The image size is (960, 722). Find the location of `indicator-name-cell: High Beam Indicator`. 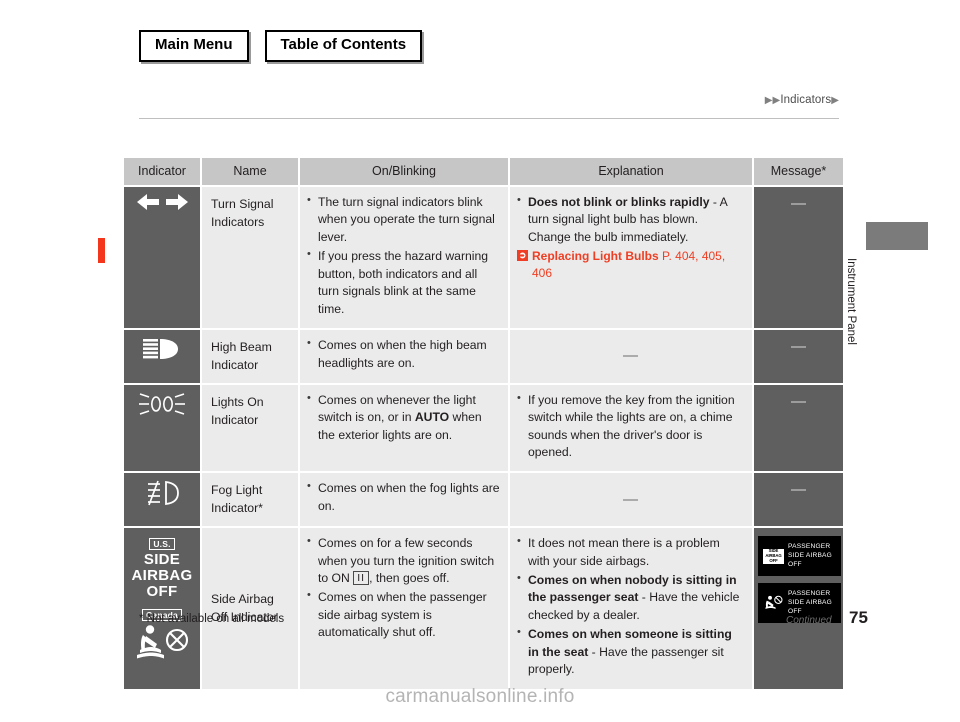

indicator-name-cell: High Beam Indicator is located at coordinates (250, 356).